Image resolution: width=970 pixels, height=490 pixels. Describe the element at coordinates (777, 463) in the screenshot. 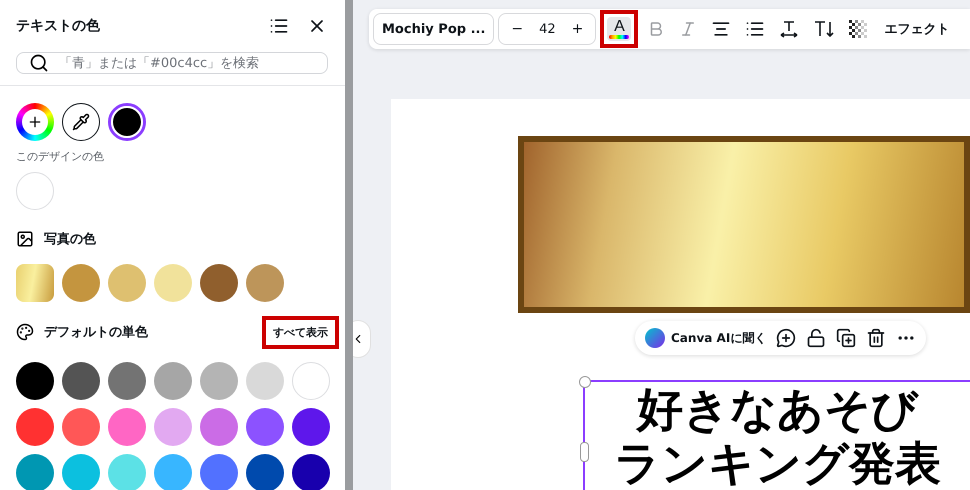

I see `heading-text: ランキング発表` at that location.